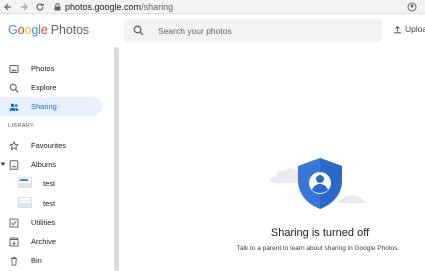 This screenshot has height=271, width=425. Describe the element at coordinates (13, 241) in the screenshot. I see `archive-icon` at that location.